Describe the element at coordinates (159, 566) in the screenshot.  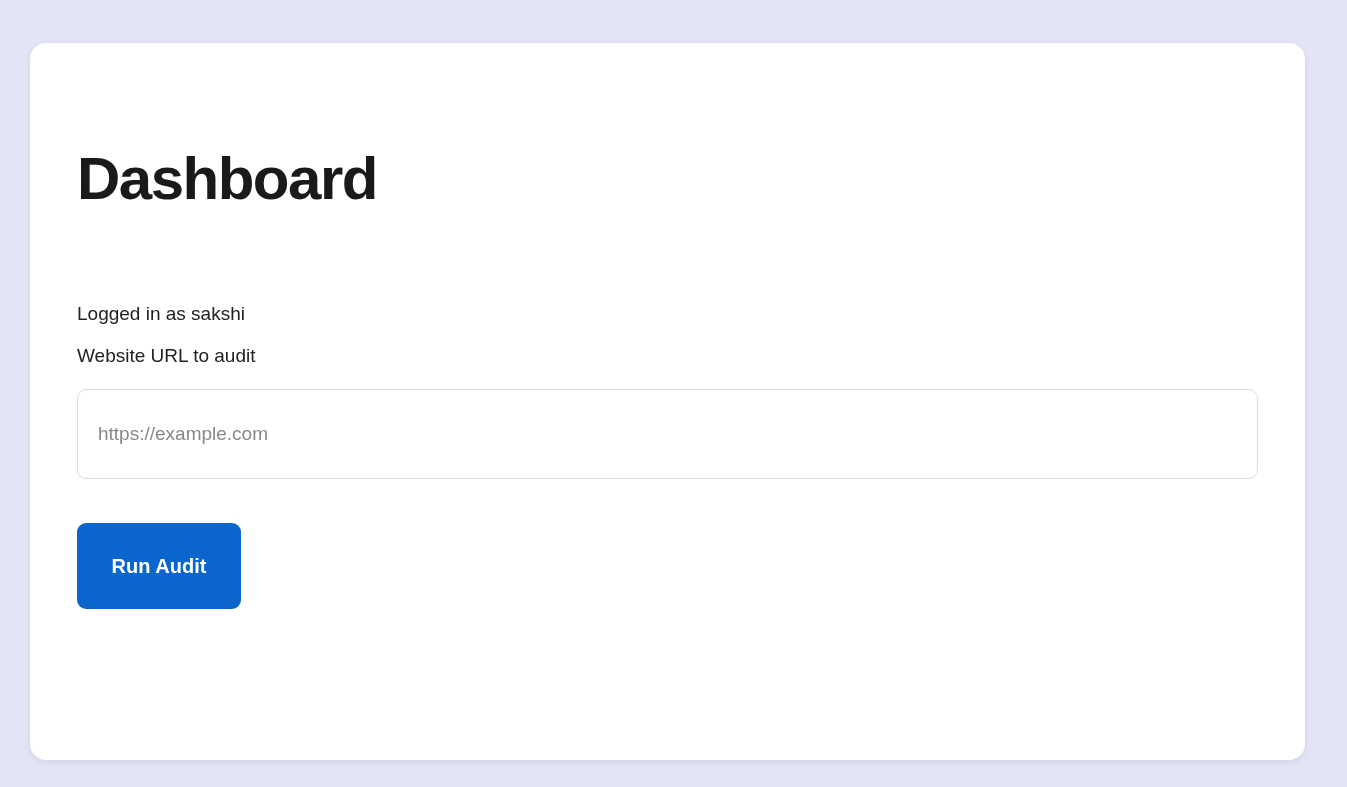
I see `run-audit-button: Run Audit` at that location.